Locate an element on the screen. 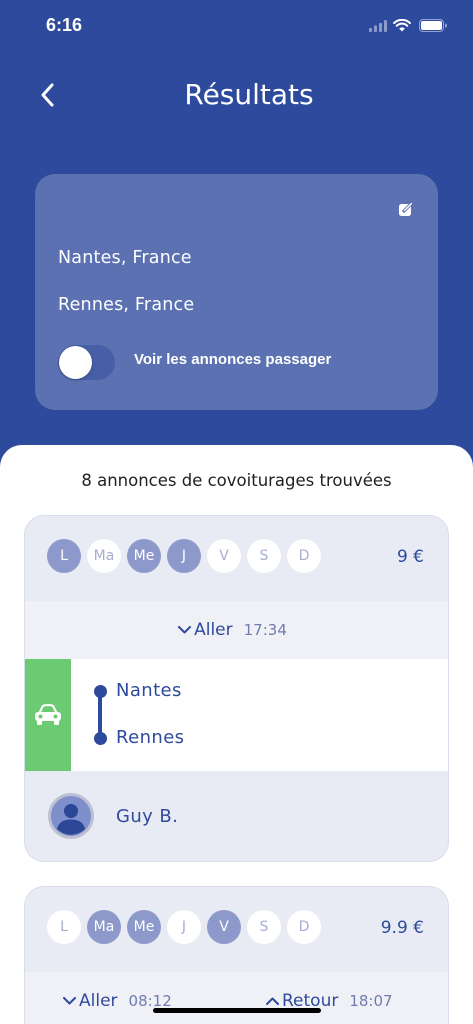 The width and height of the screenshot is (473, 1024). trip-row: Aller 17:34 is located at coordinates (236, 630).